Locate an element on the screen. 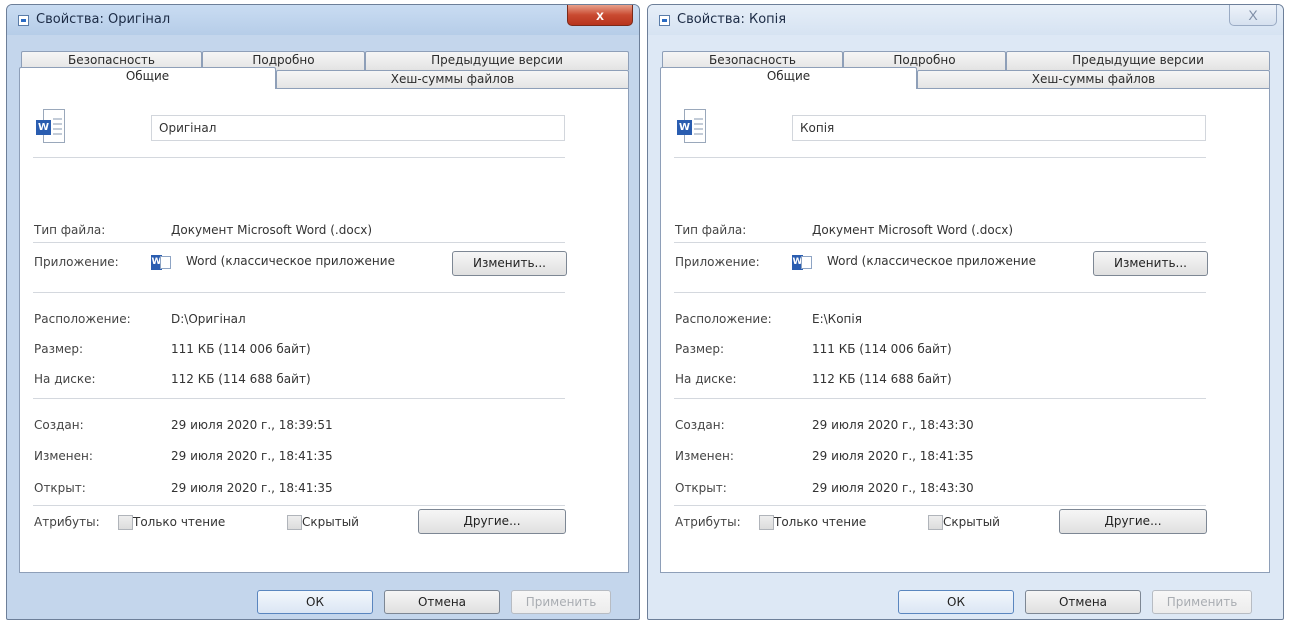 The width and height of the screenshot is (1290, 626). opened-value: 29 июля 2020 г., 18:43:30 is located at coordinates (893, 488).